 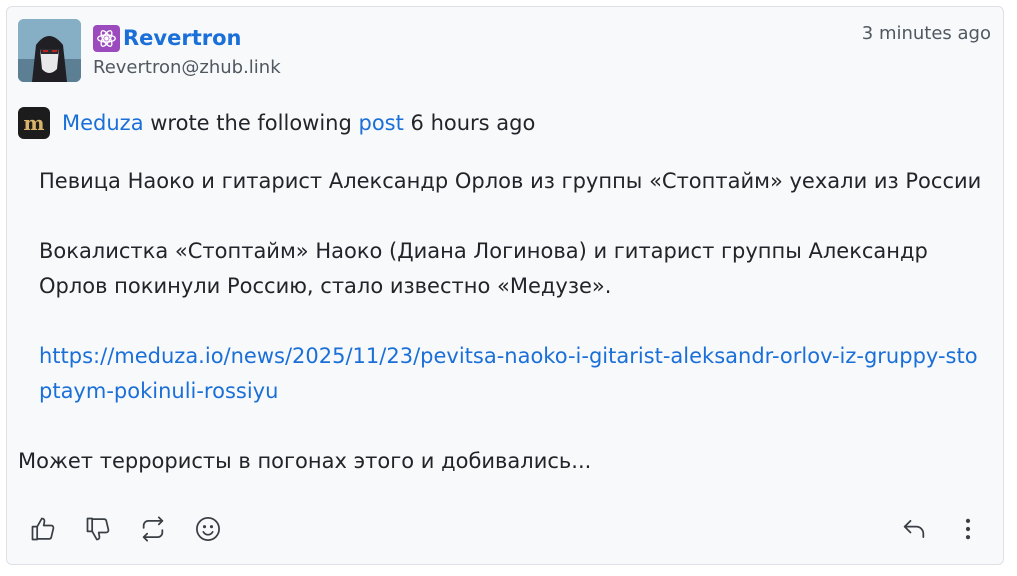 I want to click on boost-text: wrote the following, so click(x=251, y=123).